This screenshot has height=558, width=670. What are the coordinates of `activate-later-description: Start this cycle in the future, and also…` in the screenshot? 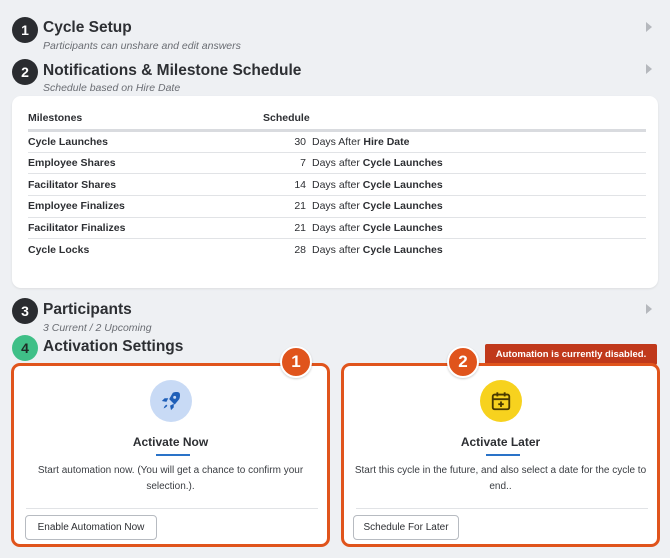 It's located at (500, 478).